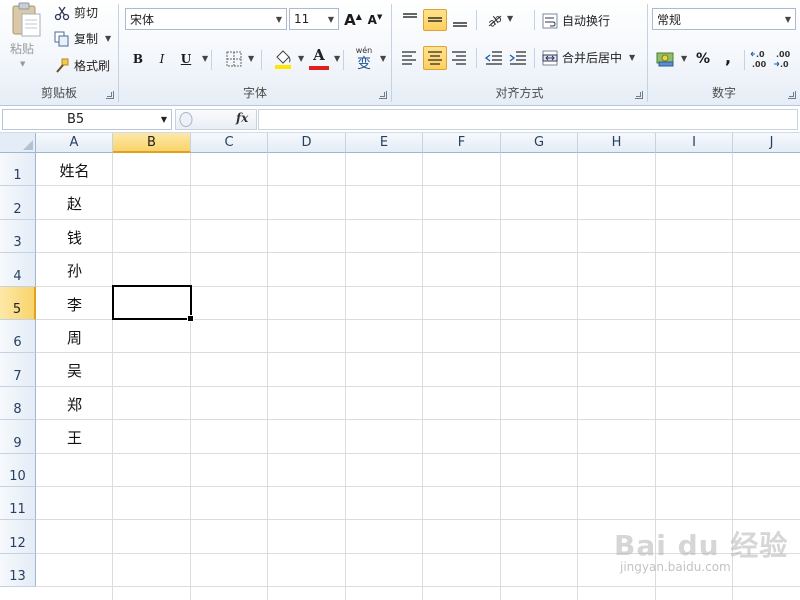 This screenshot has height=600, width=800. Describe the element at coordinates (26, 20) in the screenshot. I see `paste-icon` at that location.